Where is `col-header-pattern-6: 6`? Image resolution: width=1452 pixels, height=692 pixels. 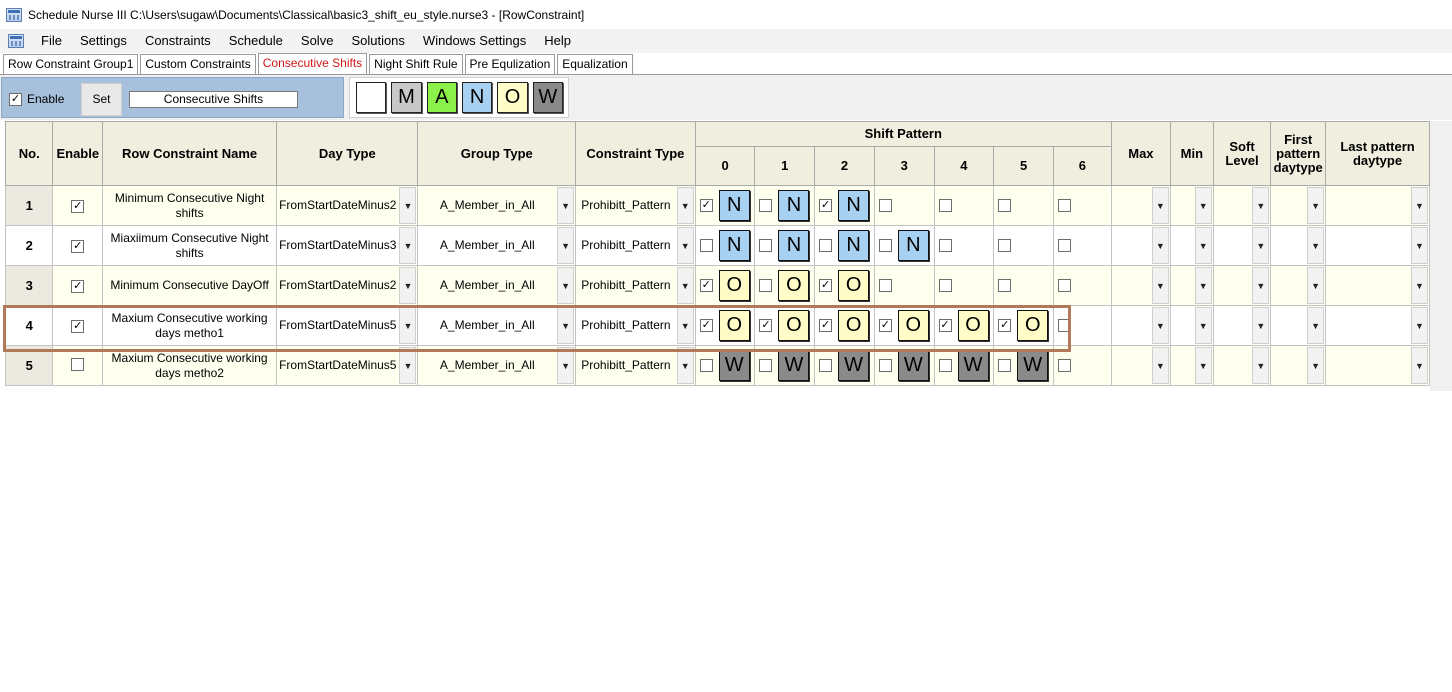
col-header-pattern-6: 6 is located at coordinates (1082, 166).